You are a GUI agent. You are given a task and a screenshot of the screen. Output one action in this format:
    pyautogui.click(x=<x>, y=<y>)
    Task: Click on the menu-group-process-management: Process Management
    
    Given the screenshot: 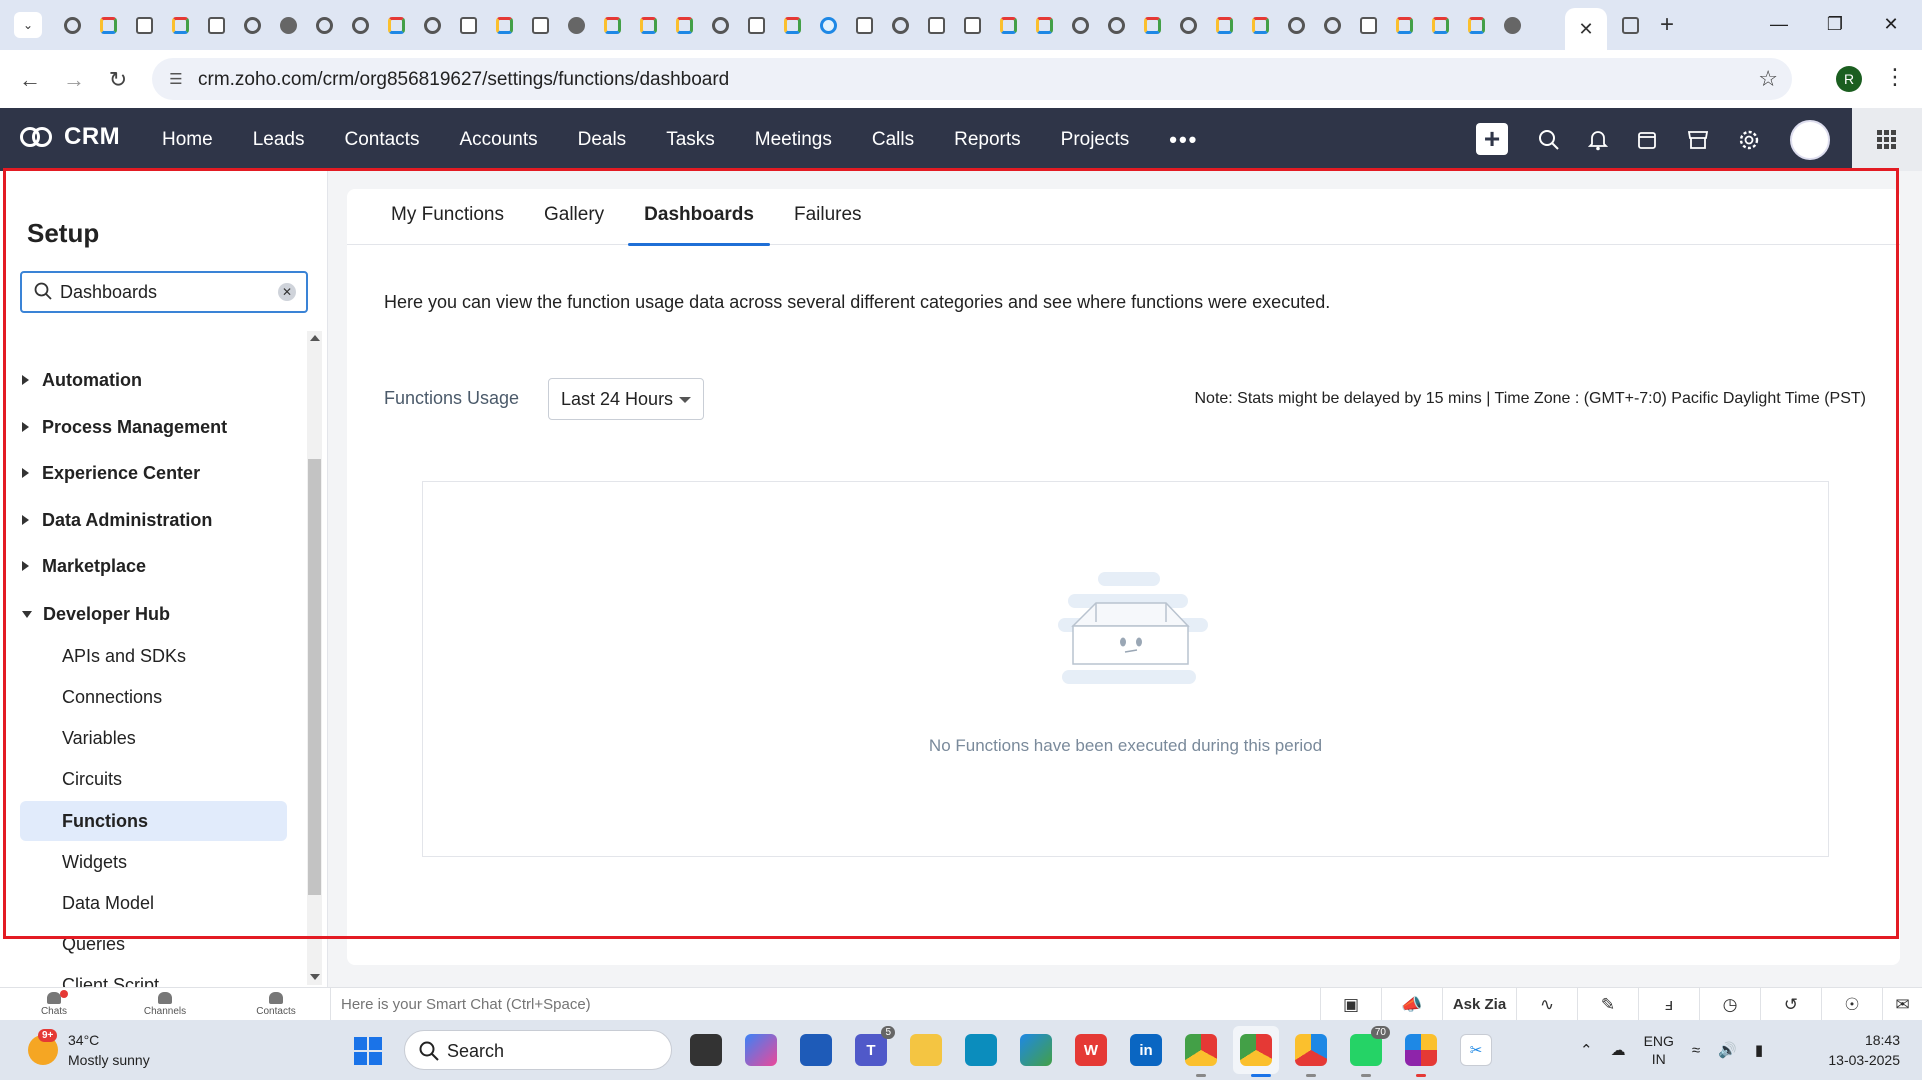 What is the action you would take?
    pyautogui.click(x=124, y=427)
    